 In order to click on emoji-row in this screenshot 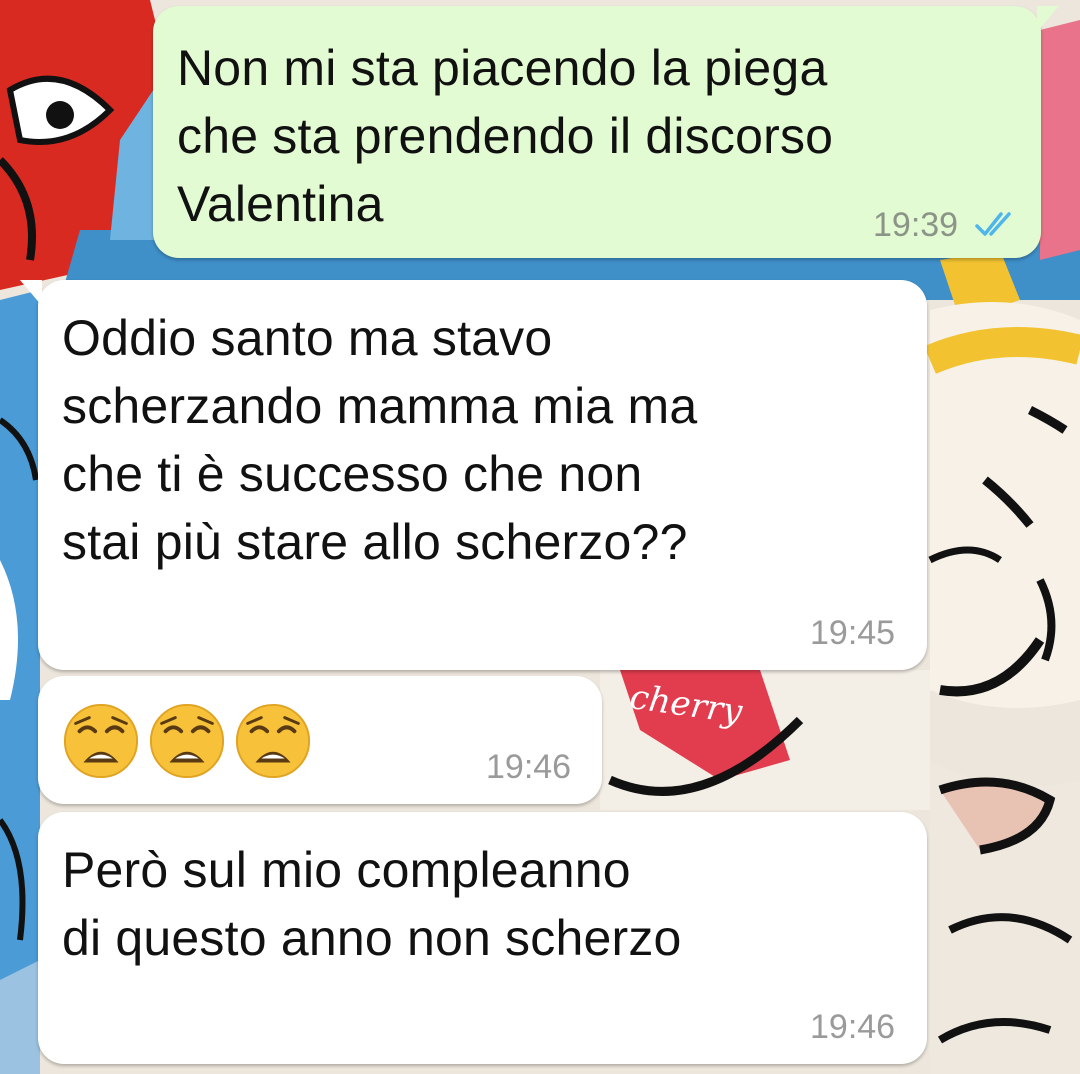, I will do `click(187, 741)`.